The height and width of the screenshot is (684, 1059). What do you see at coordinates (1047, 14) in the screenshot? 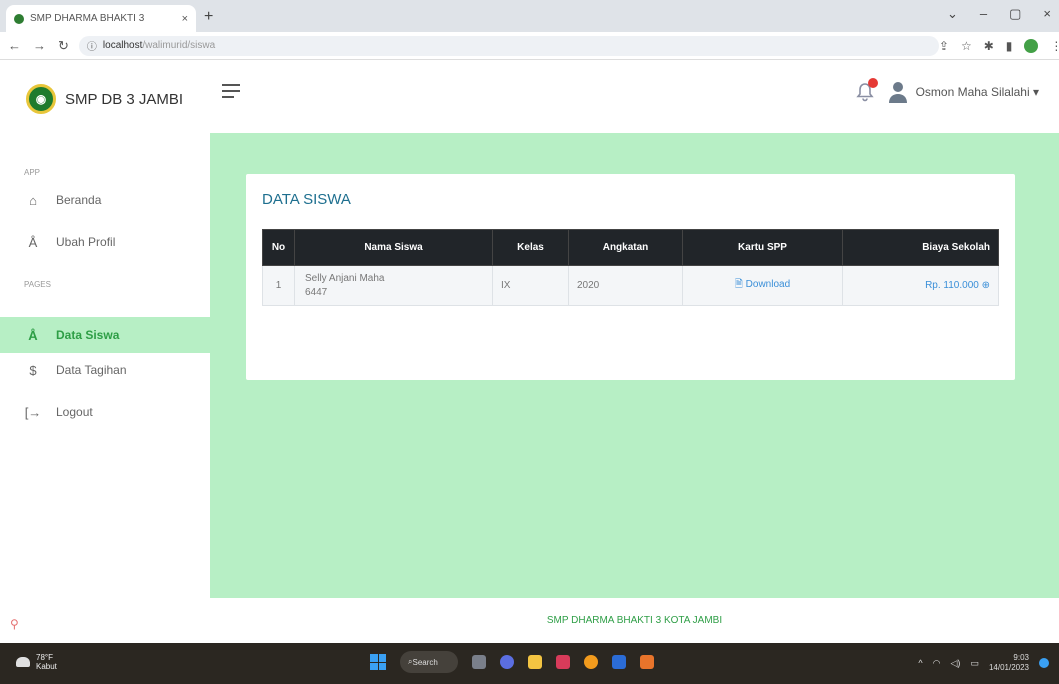
I see `close-window-button: ×` at bounding box center [1047, 14].